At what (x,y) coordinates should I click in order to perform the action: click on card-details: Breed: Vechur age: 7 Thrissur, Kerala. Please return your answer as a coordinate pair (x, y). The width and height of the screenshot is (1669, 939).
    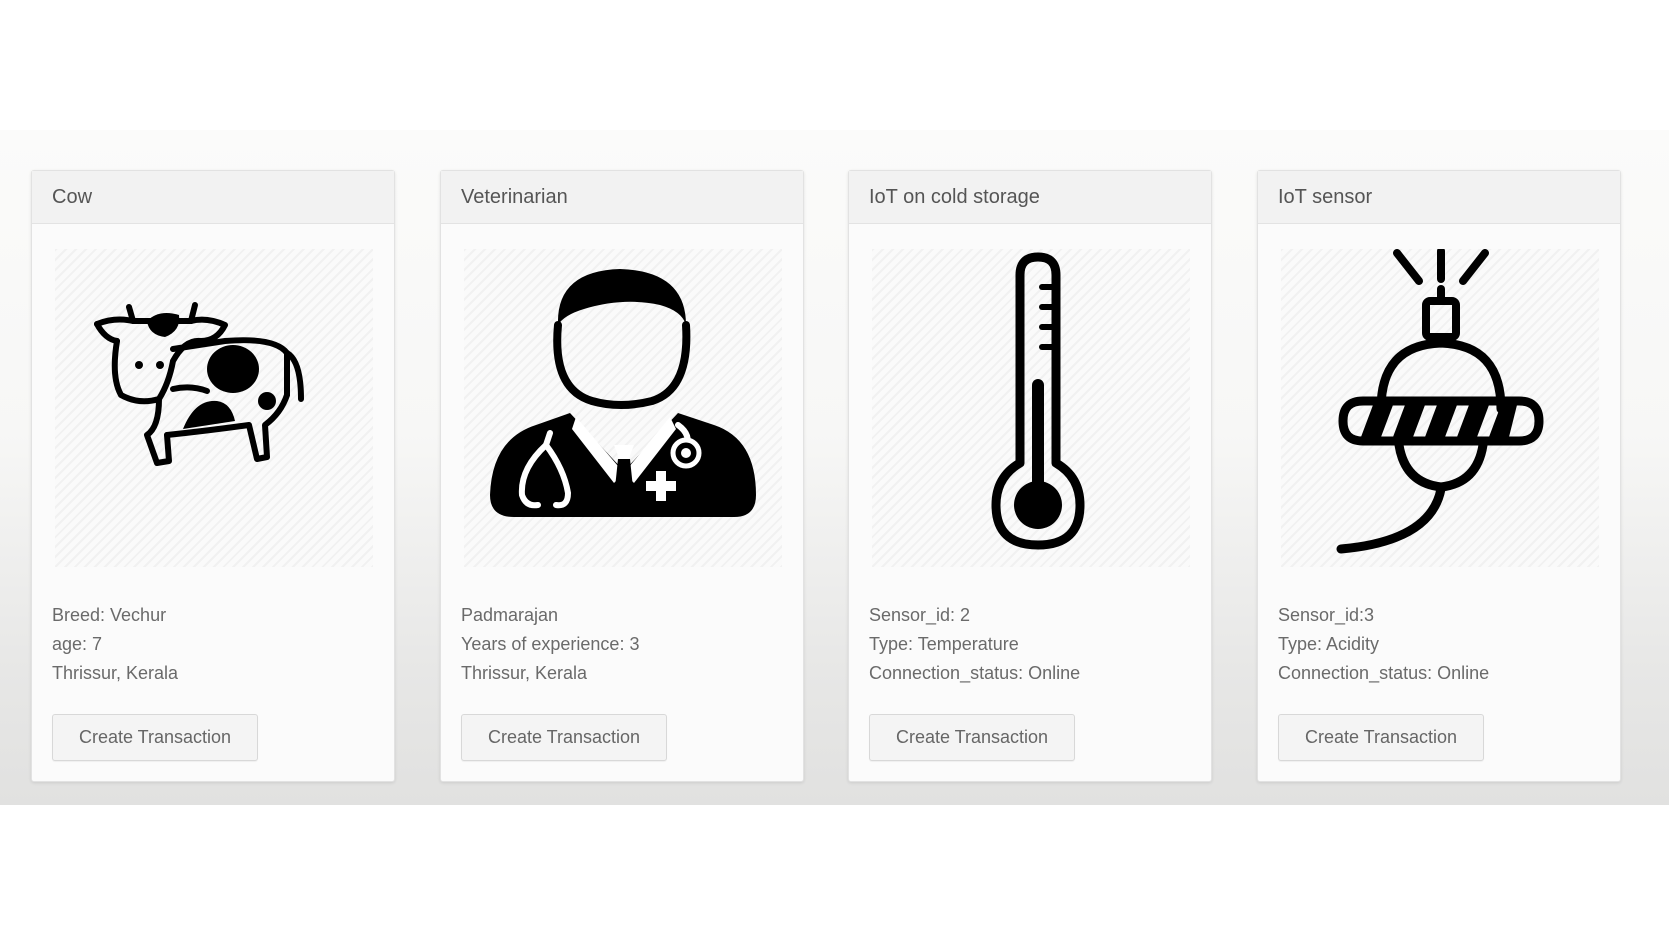
    Looking at the image, I should click on (217, 644).